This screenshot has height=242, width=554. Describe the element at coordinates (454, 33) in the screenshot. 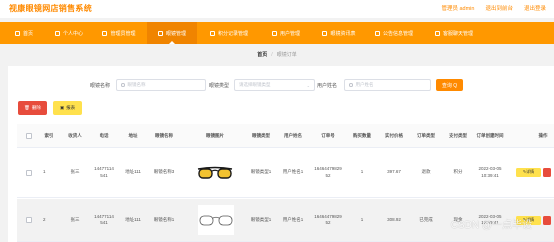

I see `nav-item-chat: 客服聊天管理` at that location.